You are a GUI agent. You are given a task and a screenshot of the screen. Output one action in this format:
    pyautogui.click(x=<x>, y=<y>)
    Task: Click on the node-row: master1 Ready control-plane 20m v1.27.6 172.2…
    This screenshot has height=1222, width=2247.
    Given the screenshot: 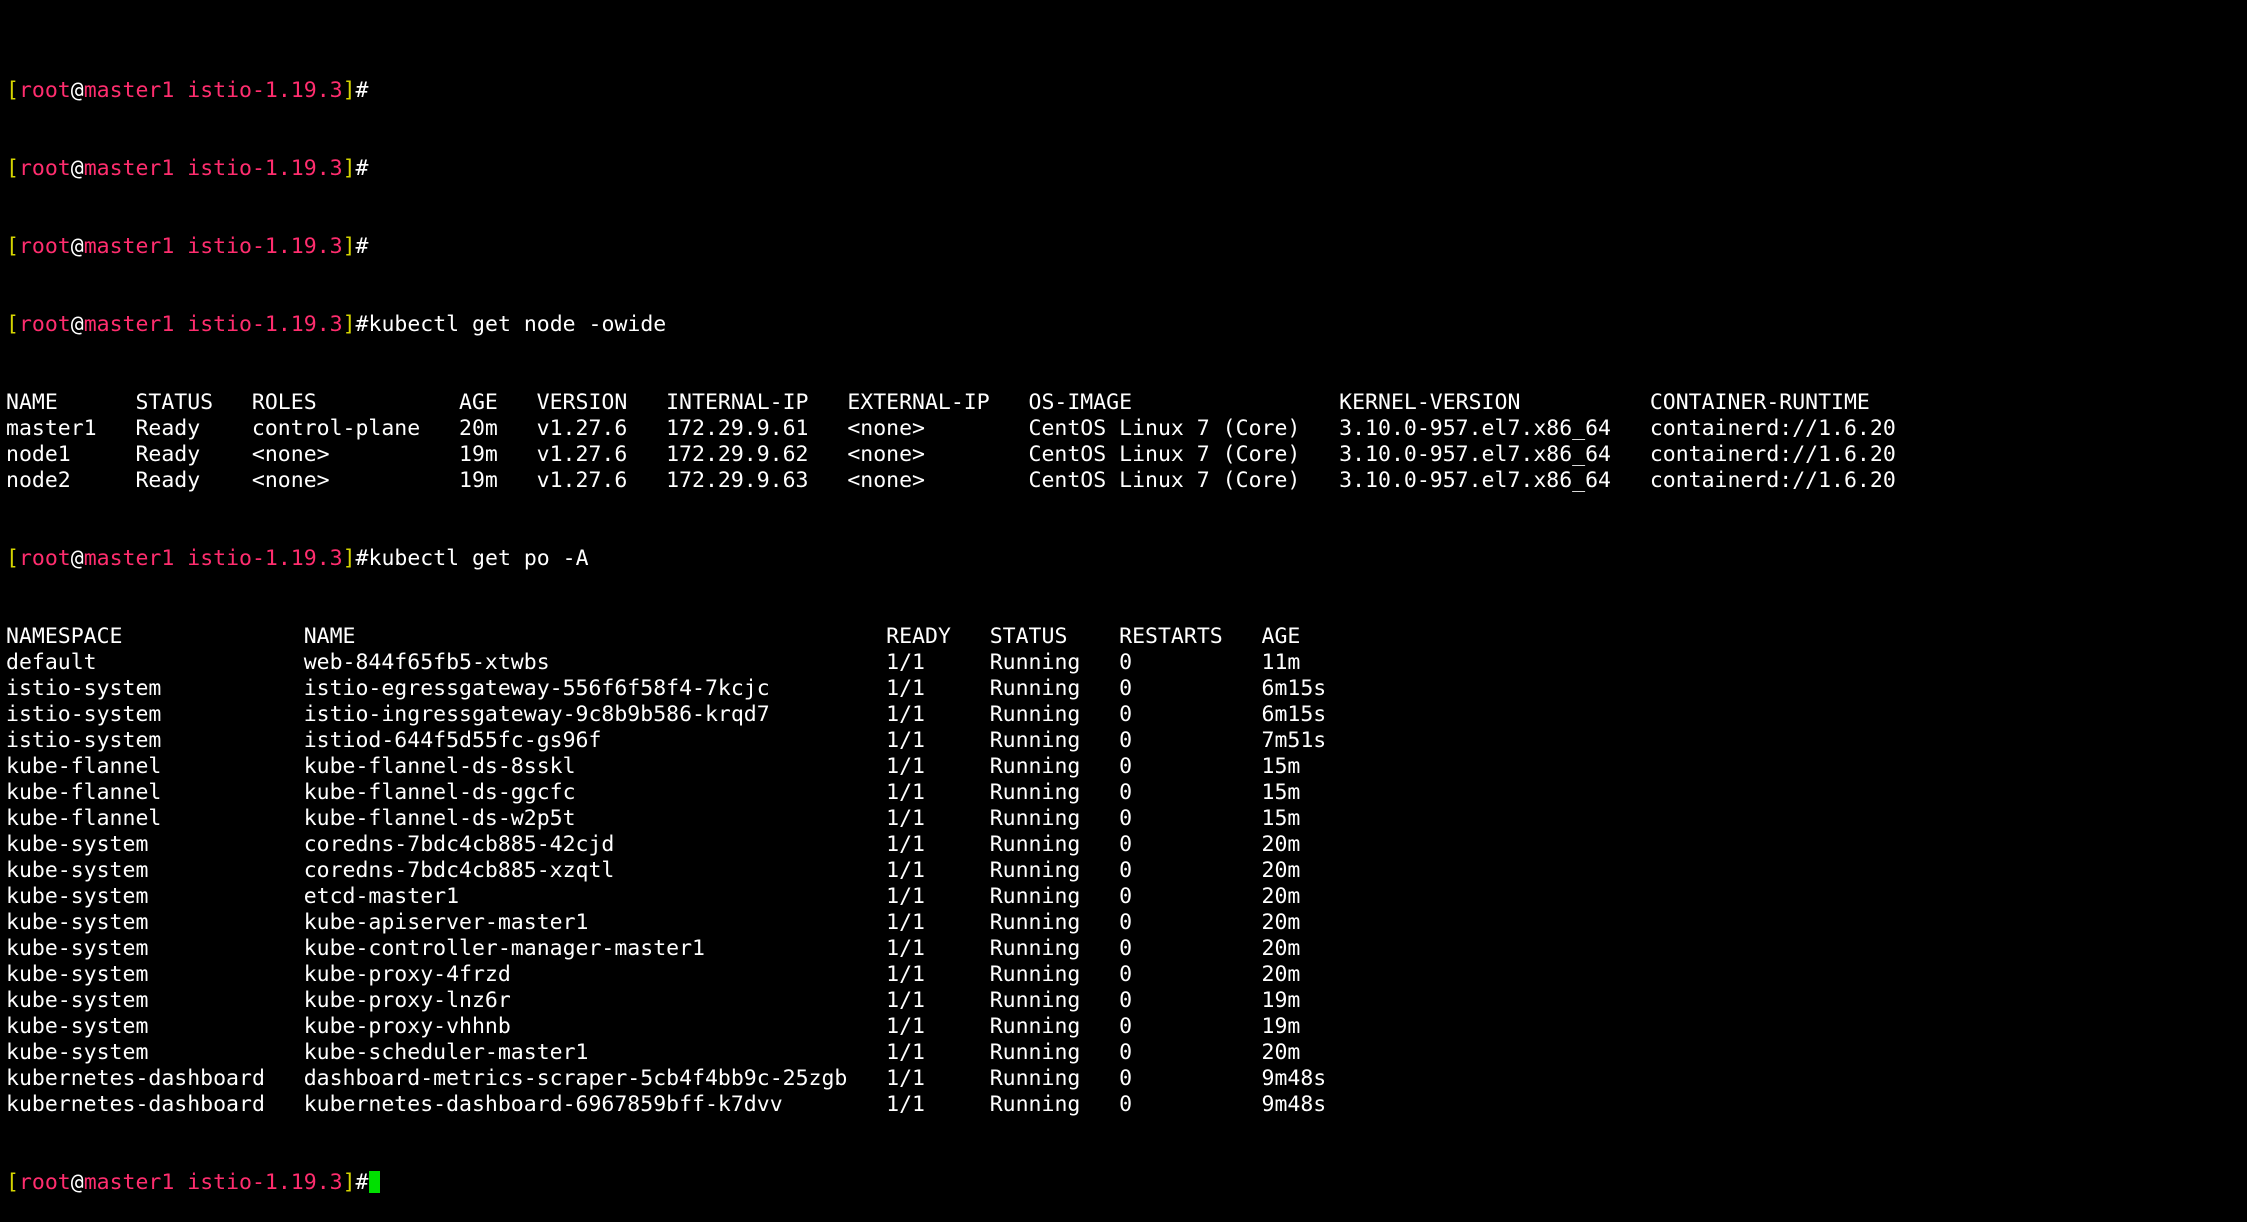 What is the action you would take?
    pyautogui.click(x=1126, y=429)
    